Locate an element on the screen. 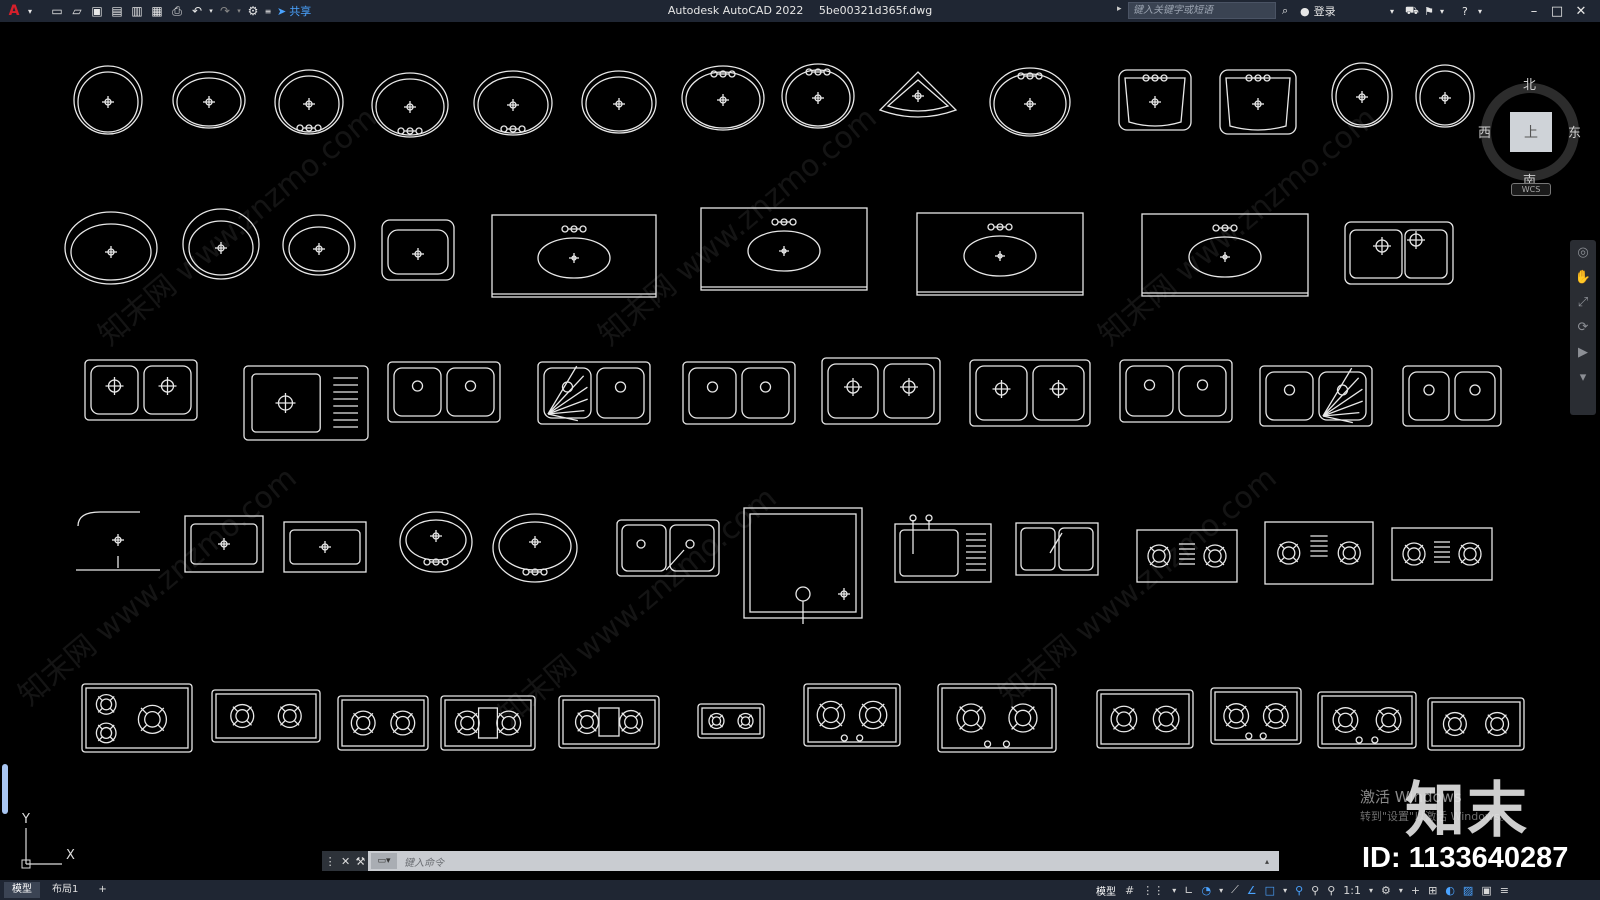  units-icon: ⊞ is located at coordinates (1432, 890).